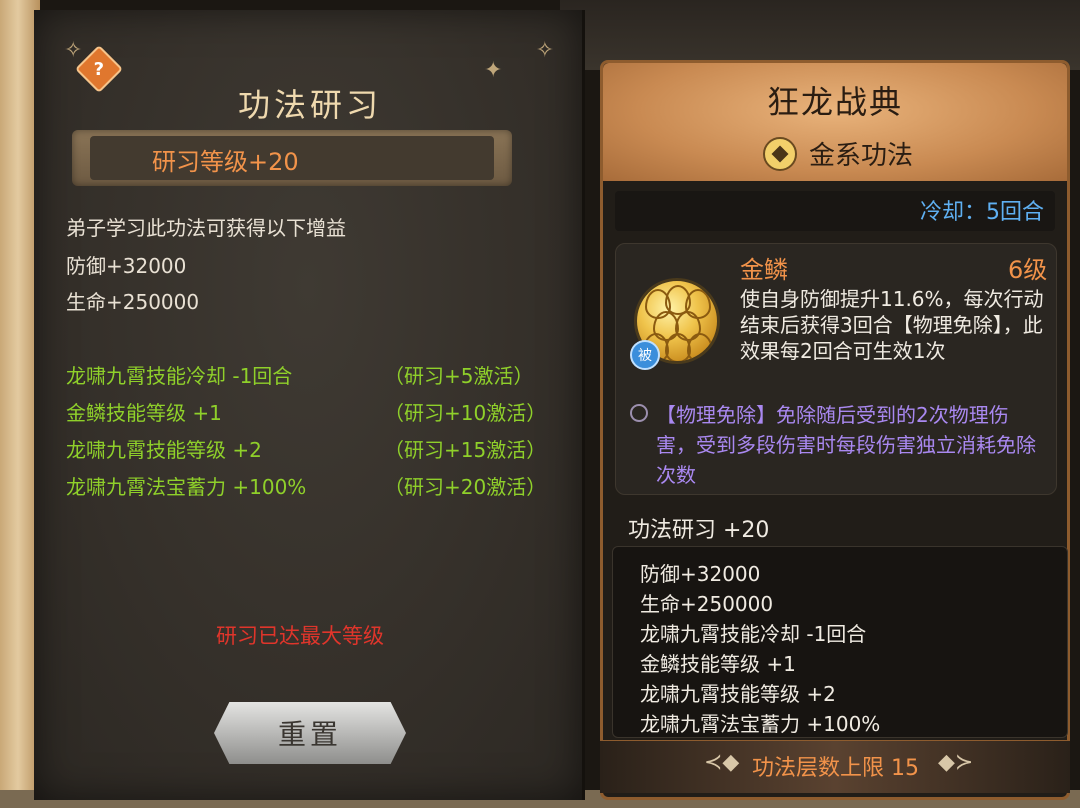 The width and height of the screenshot is (1080, 808). Describe the element at coordinates (465, 450) in the screenshot. I see `bonus-activation: （研习+15激活）` at that location.